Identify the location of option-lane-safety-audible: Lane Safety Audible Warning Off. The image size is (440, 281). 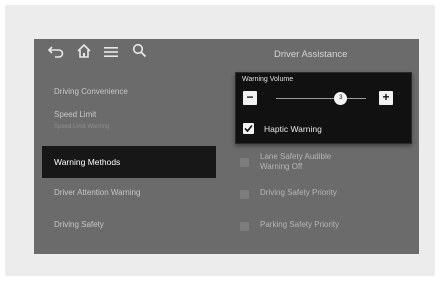
(315, 164).